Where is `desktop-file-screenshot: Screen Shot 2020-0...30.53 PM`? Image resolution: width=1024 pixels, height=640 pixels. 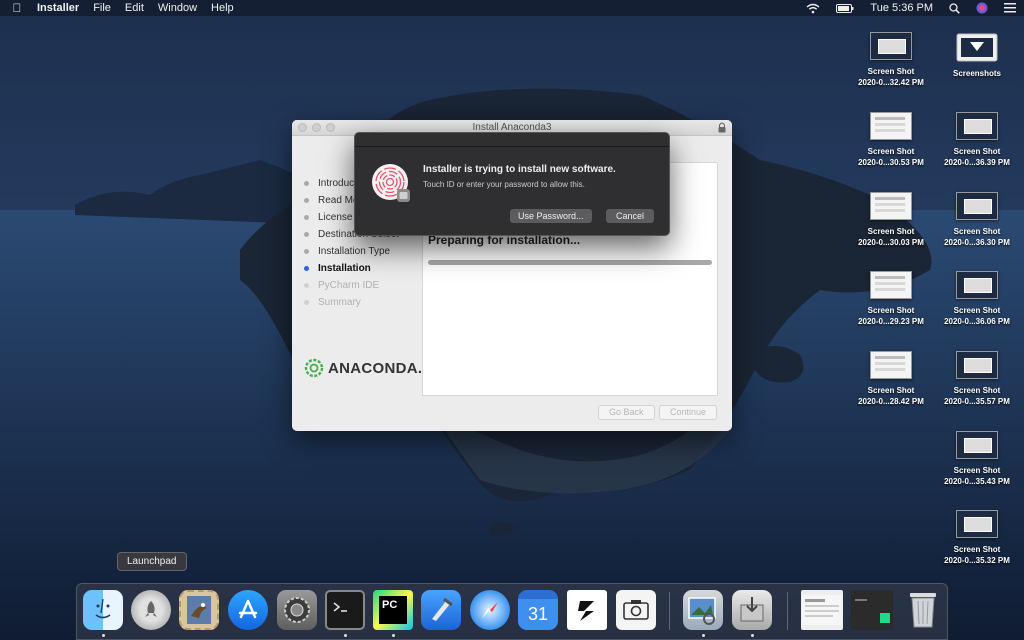 desktop-file-screenshot: Screen Shot 2020-0...30.53 PM is located at coordinates (891, 140).